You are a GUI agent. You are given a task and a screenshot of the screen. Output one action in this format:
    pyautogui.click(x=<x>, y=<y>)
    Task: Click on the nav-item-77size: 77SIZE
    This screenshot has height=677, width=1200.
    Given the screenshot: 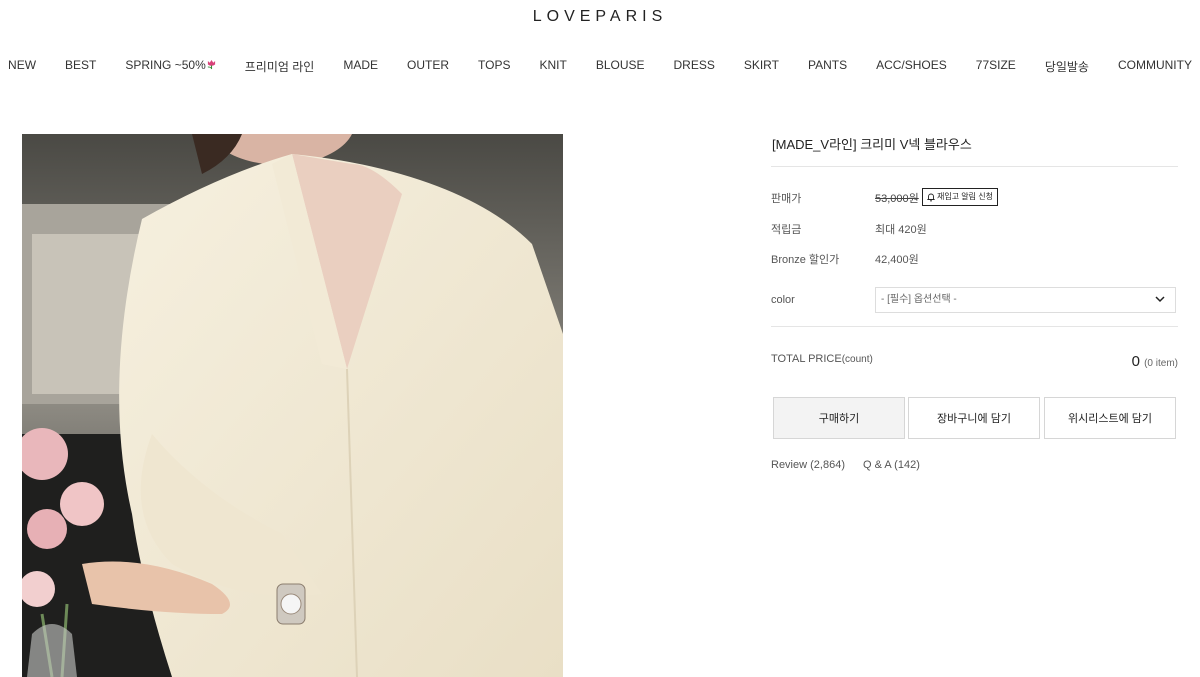 What is the action you would take?
    pyautogui.click(x=995, y=66)
    